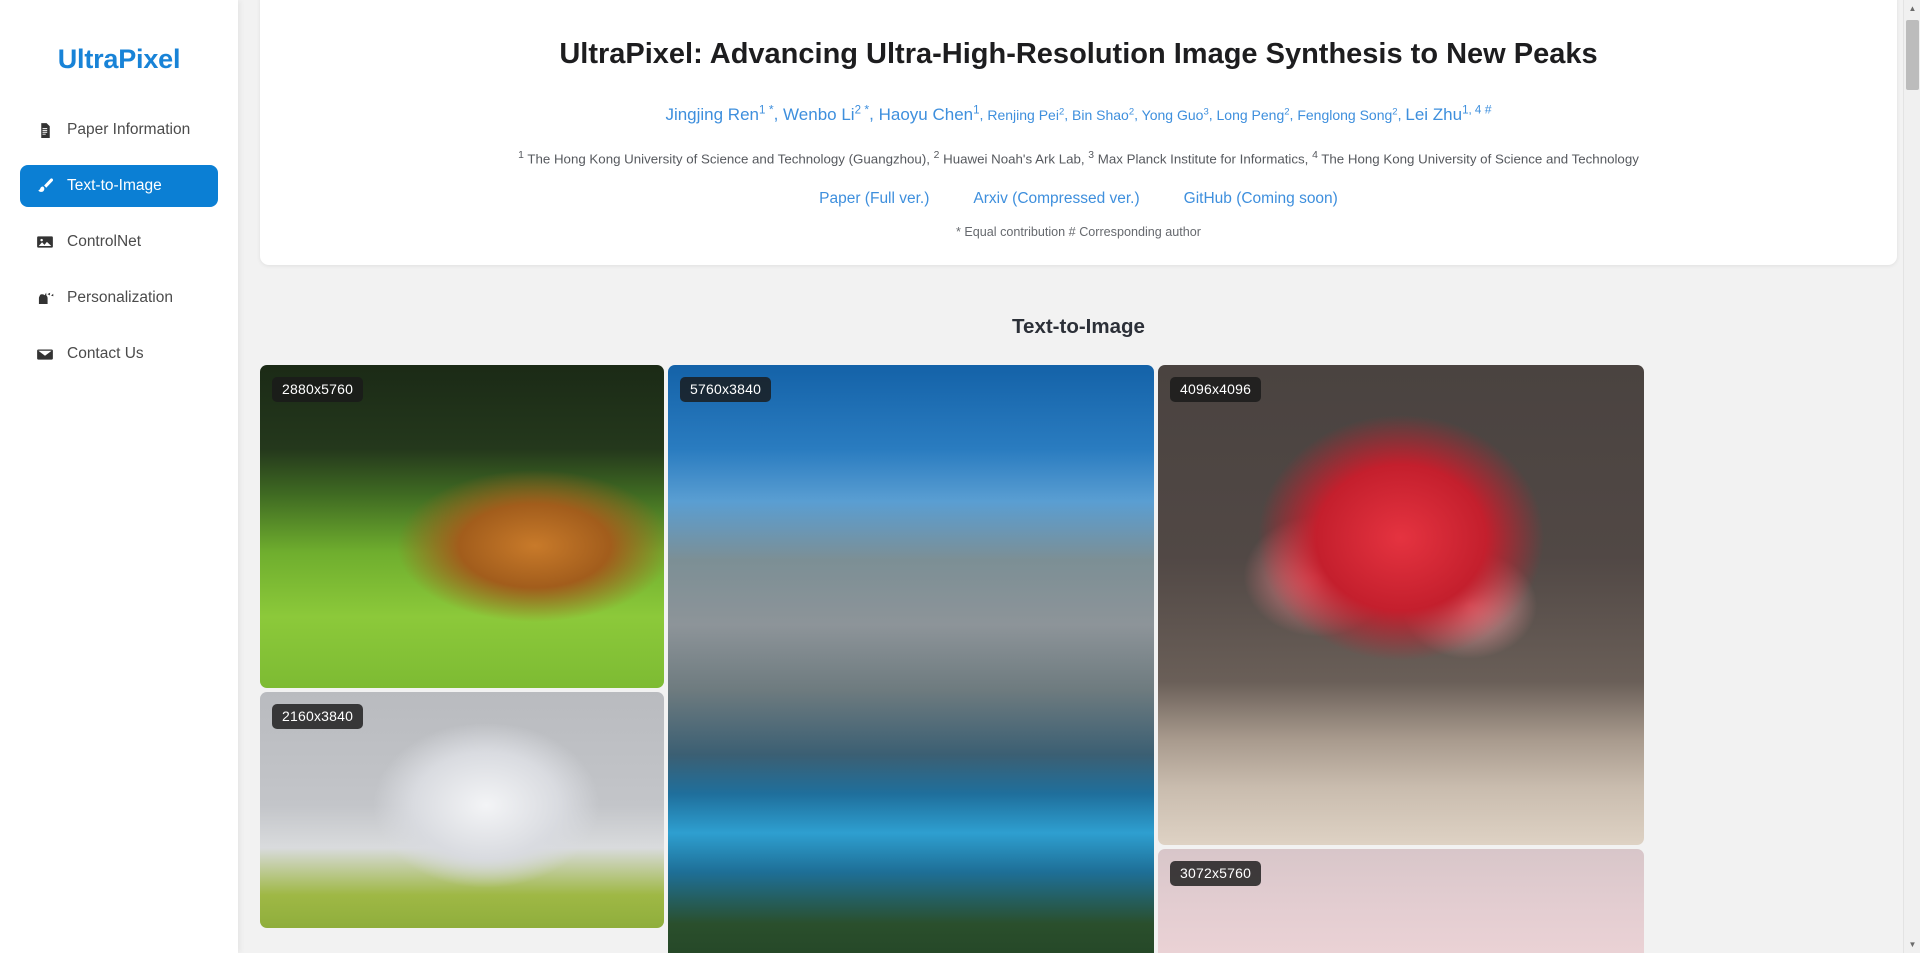 The image size is (1920, 953). Describe the element at coordinates (45, 354) in the screenshot. I see `envelope-icon` at that location.